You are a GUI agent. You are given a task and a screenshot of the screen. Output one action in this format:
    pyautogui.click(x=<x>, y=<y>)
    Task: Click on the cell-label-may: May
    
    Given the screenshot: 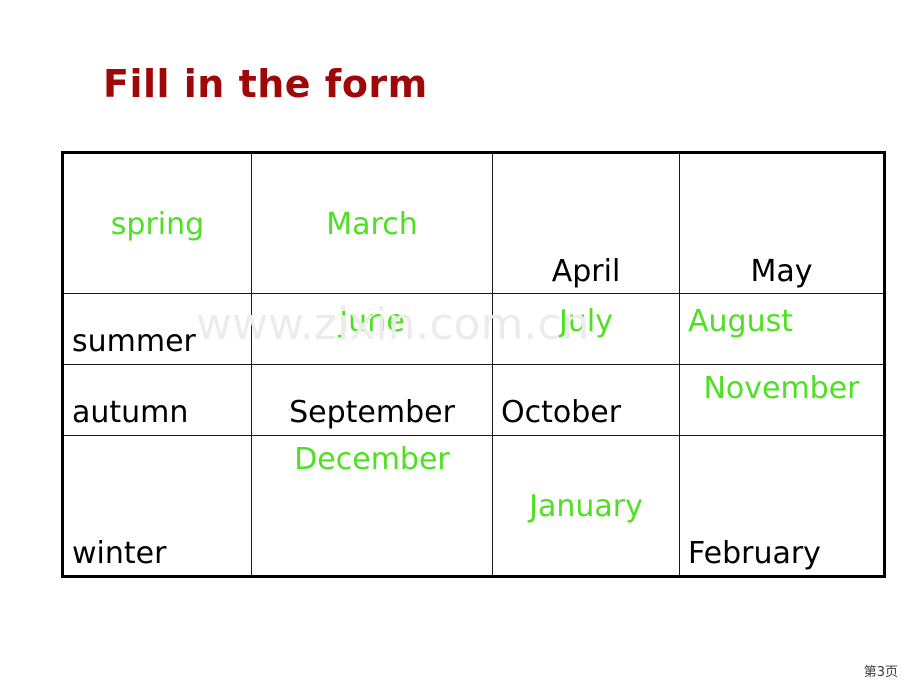 What is the action you would take?
    pyautogui.click(x=781, y=271)
    